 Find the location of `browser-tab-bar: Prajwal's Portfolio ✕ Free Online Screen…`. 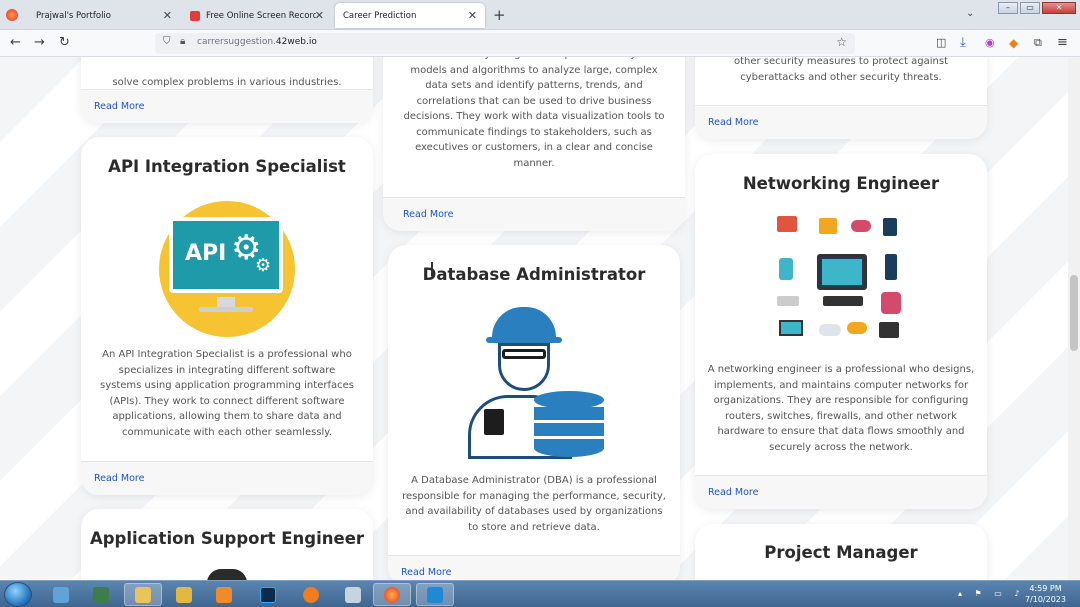

browser-tab-bar: Prajwal's Portfolio ✕ Free Online Screen… is located at coordinates (540, 15).